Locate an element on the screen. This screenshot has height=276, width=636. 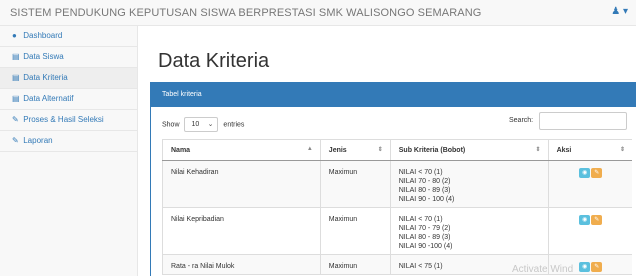
search-label: Search: is located at coordinates (521, 120).